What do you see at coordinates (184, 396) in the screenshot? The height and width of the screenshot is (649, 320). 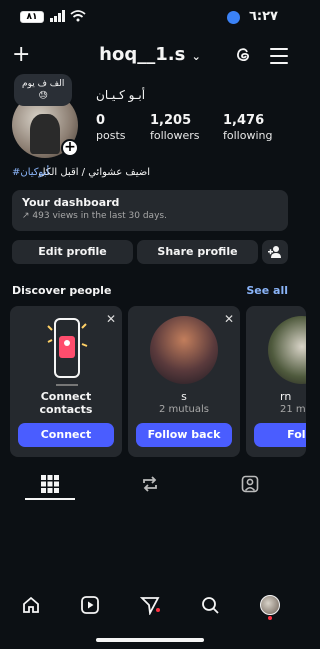 I see `suggestion-name: s` at bounding box center [184, 396].